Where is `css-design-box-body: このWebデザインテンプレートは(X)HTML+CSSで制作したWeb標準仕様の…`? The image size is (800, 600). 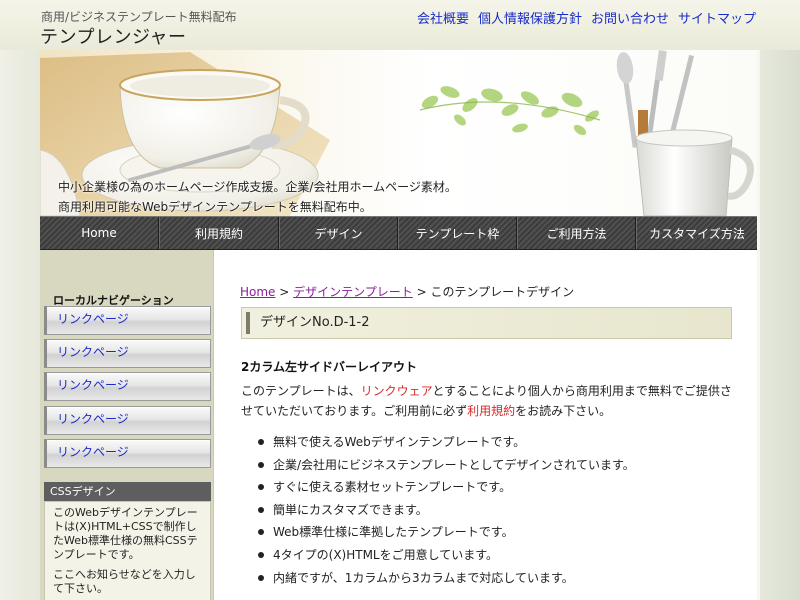 css-design-box-body: このWebデザインテンプレートは(X)HTML+CSSで制作したWeb標準仕様の… is located at coordinates (127, 550).